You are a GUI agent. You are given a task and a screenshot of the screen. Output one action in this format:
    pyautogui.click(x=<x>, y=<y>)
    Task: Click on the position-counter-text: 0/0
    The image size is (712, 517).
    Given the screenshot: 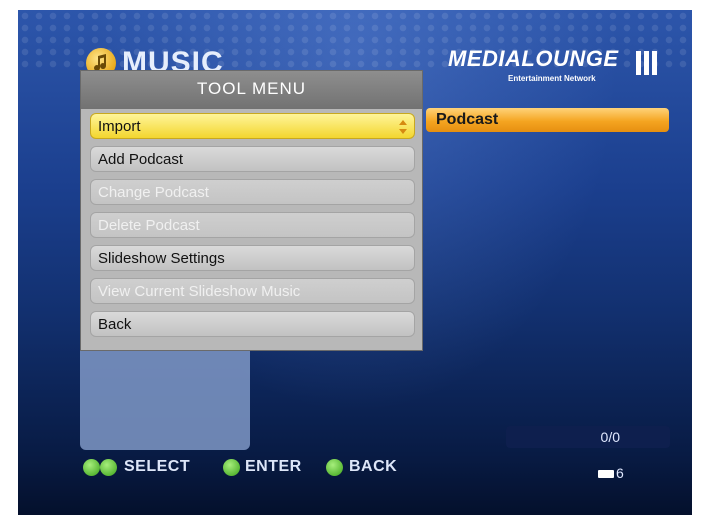 What is the action you would take?
    pyautogui.click(x=610, y=437)
    